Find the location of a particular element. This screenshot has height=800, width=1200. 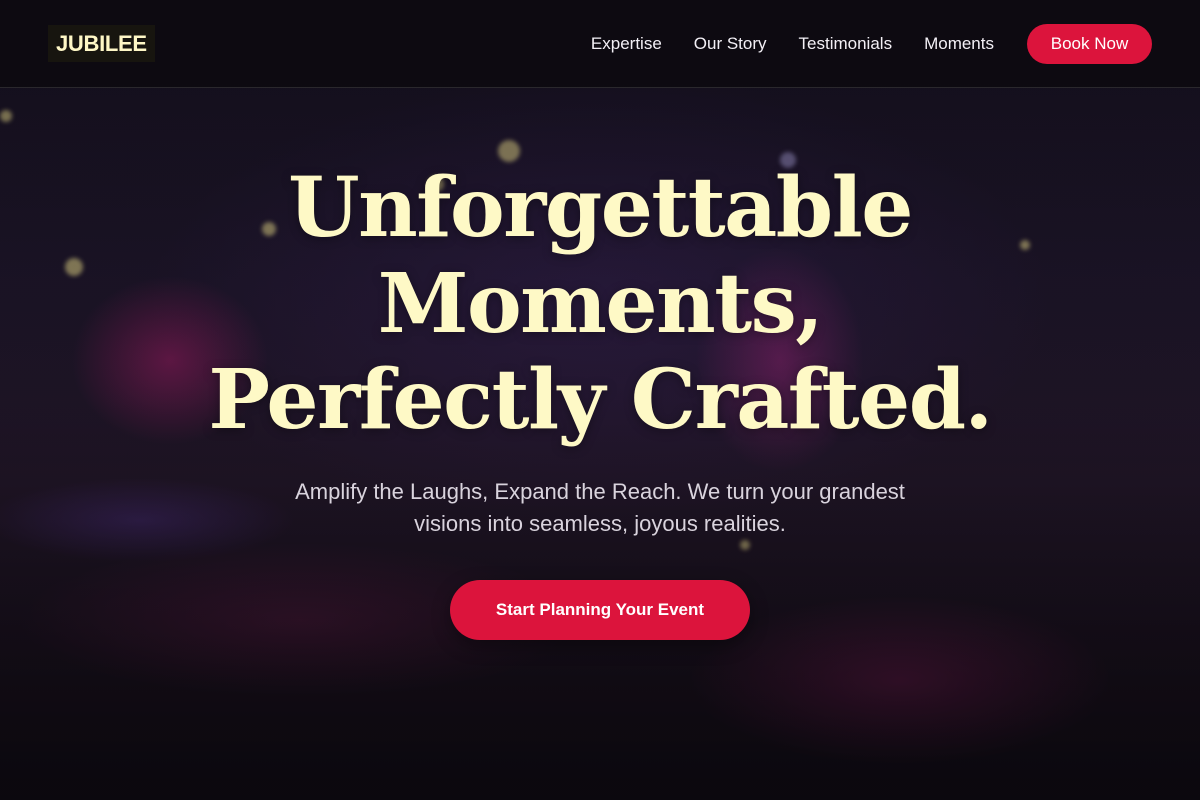

hero-title-line-2: Moments, is located at coordinates (600, 304).